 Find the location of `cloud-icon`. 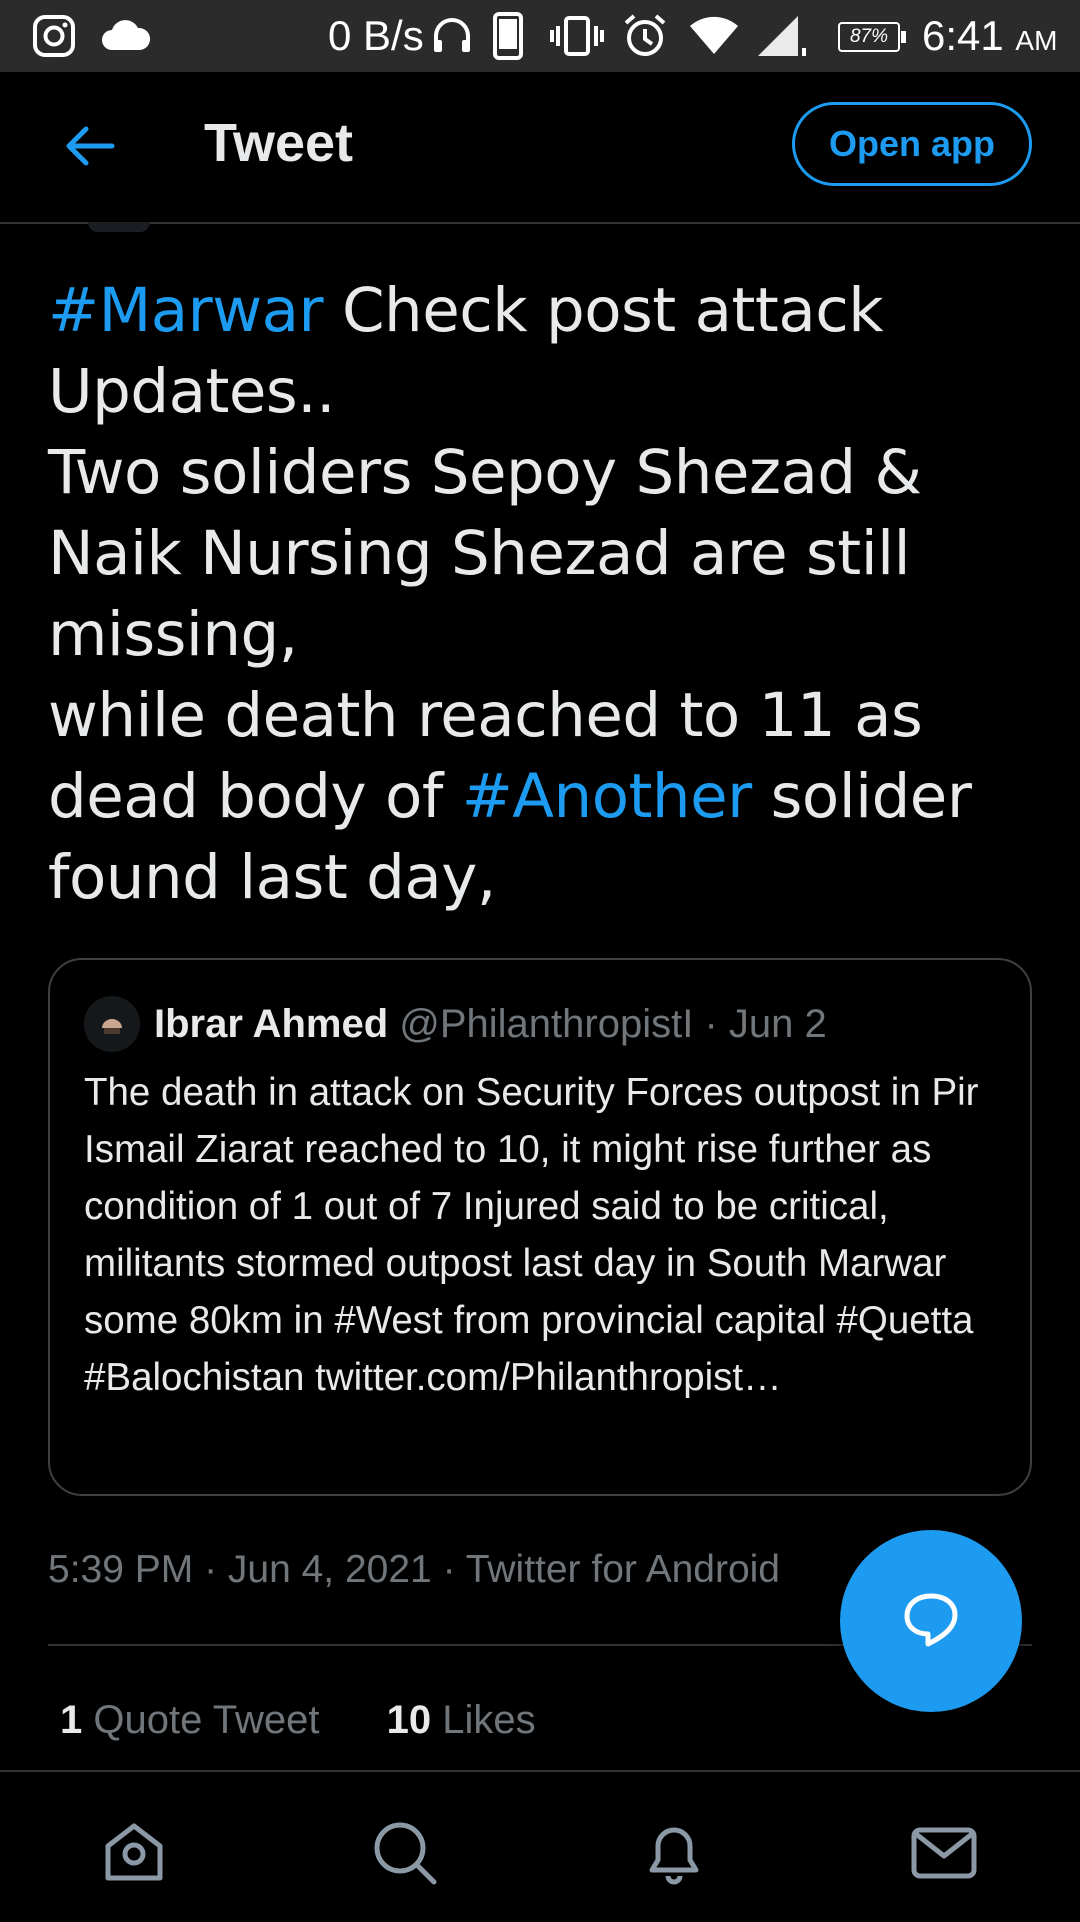

cloud-icon is located at coordinates (126, 36).